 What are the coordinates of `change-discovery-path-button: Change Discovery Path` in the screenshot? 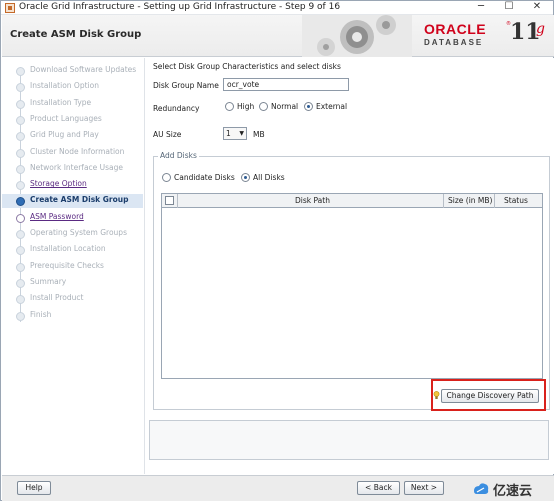 It's located at (490, 396).